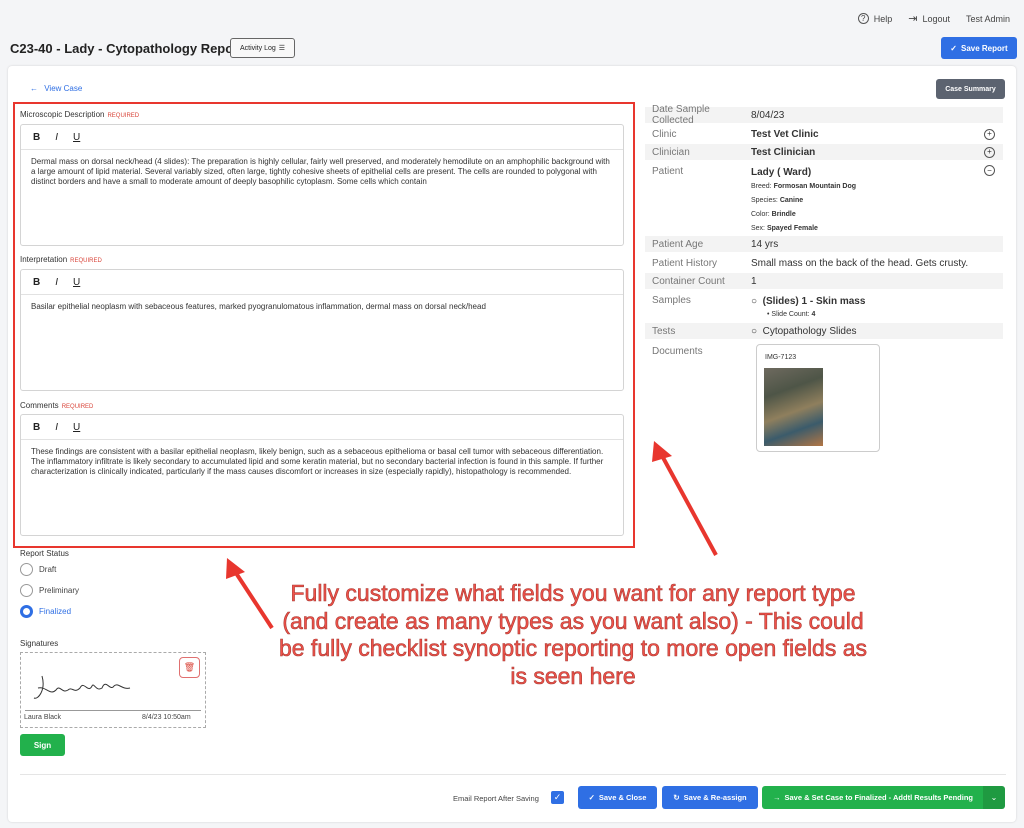  Describe the element at coordinates (929, 18) in the screenshot. I see `logout-link: ⇥ Logout` at that location.